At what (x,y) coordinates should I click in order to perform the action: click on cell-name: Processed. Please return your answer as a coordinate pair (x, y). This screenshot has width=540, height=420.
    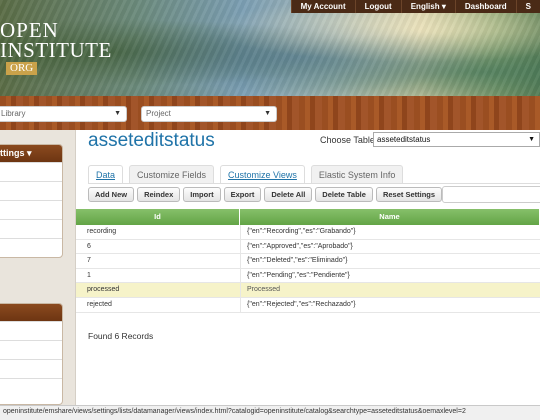
    Looking at the image, I should click on (390, 290).